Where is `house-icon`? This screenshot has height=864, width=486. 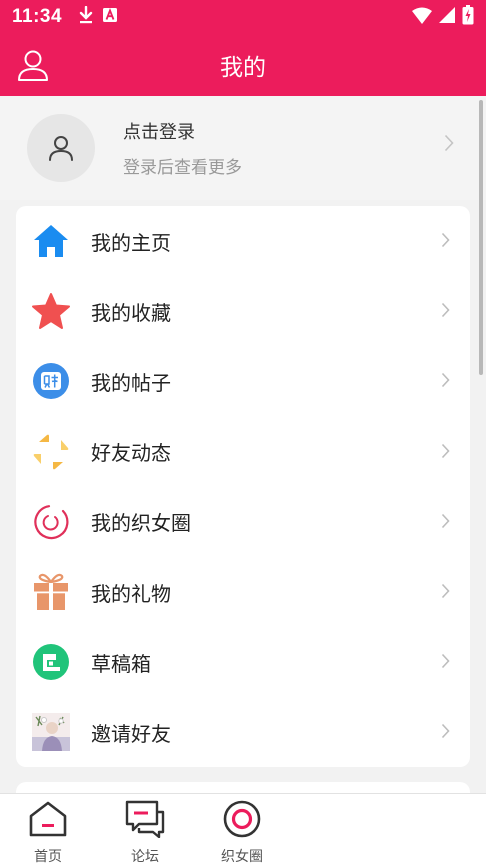
house-icon is located at coordinates (48, 821).